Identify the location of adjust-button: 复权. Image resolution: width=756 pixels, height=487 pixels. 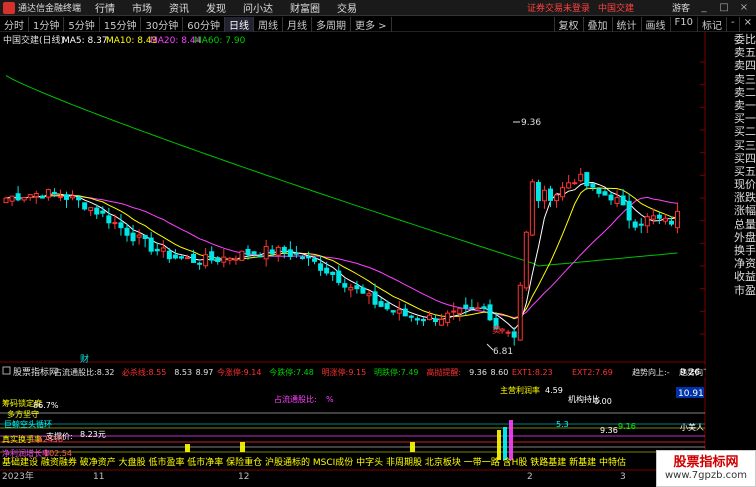
(568, 24).